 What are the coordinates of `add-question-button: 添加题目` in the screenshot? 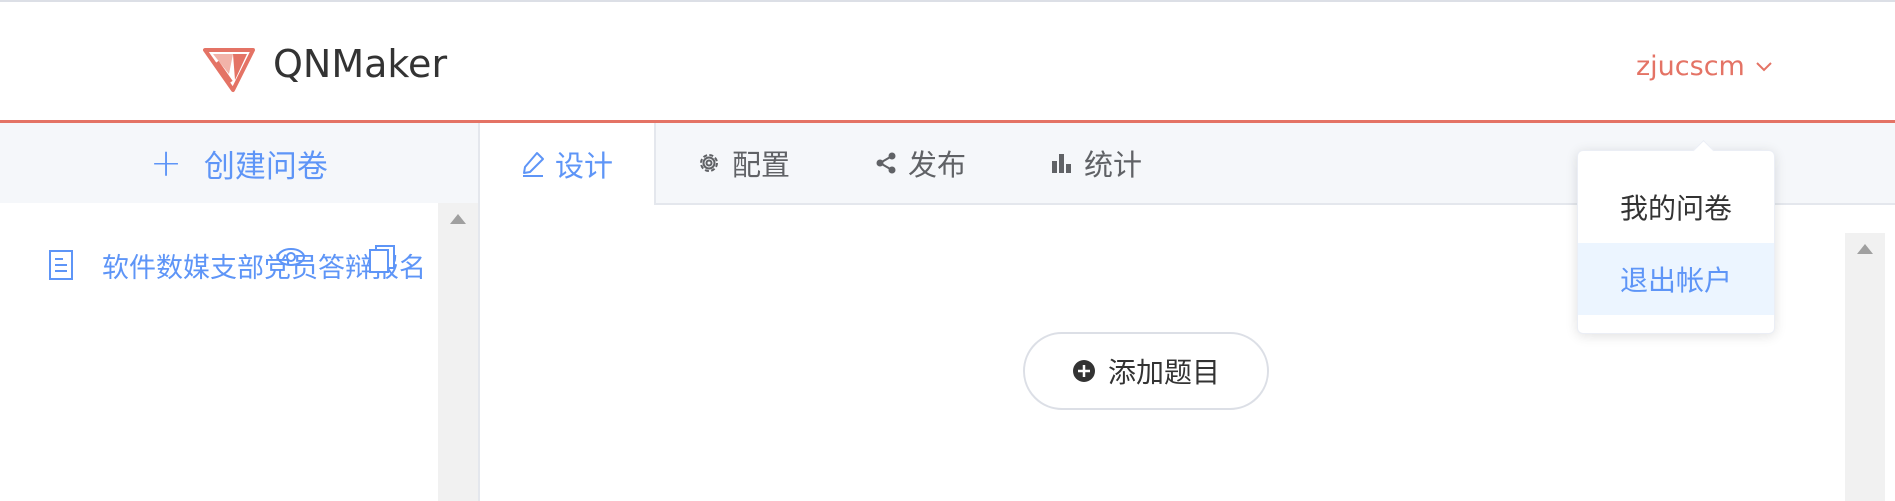 It's located at (1146, 371).